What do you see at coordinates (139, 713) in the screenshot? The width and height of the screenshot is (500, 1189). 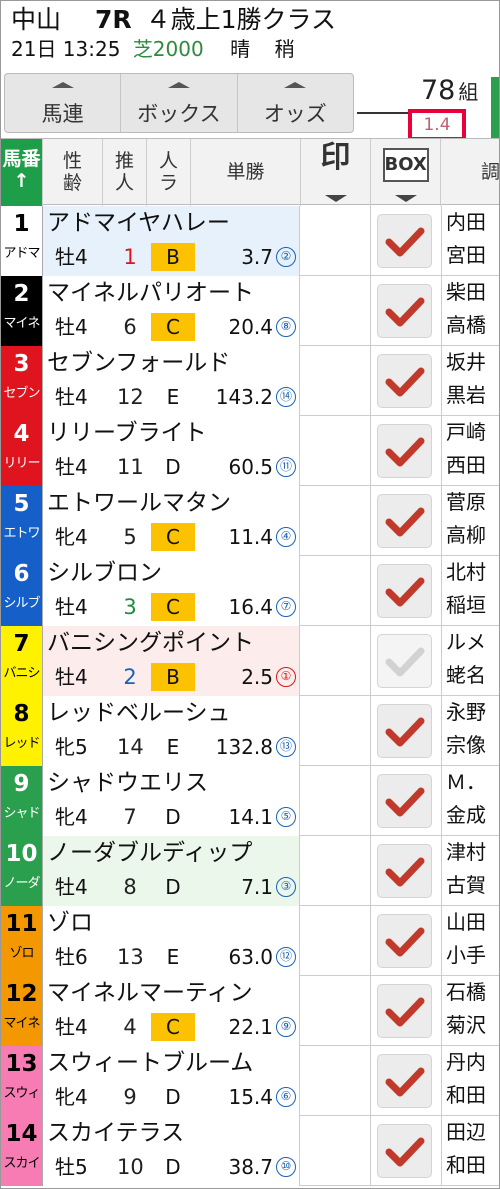 I see `horse-name: レッドベルーシュ` at bounding box center [139, 713].